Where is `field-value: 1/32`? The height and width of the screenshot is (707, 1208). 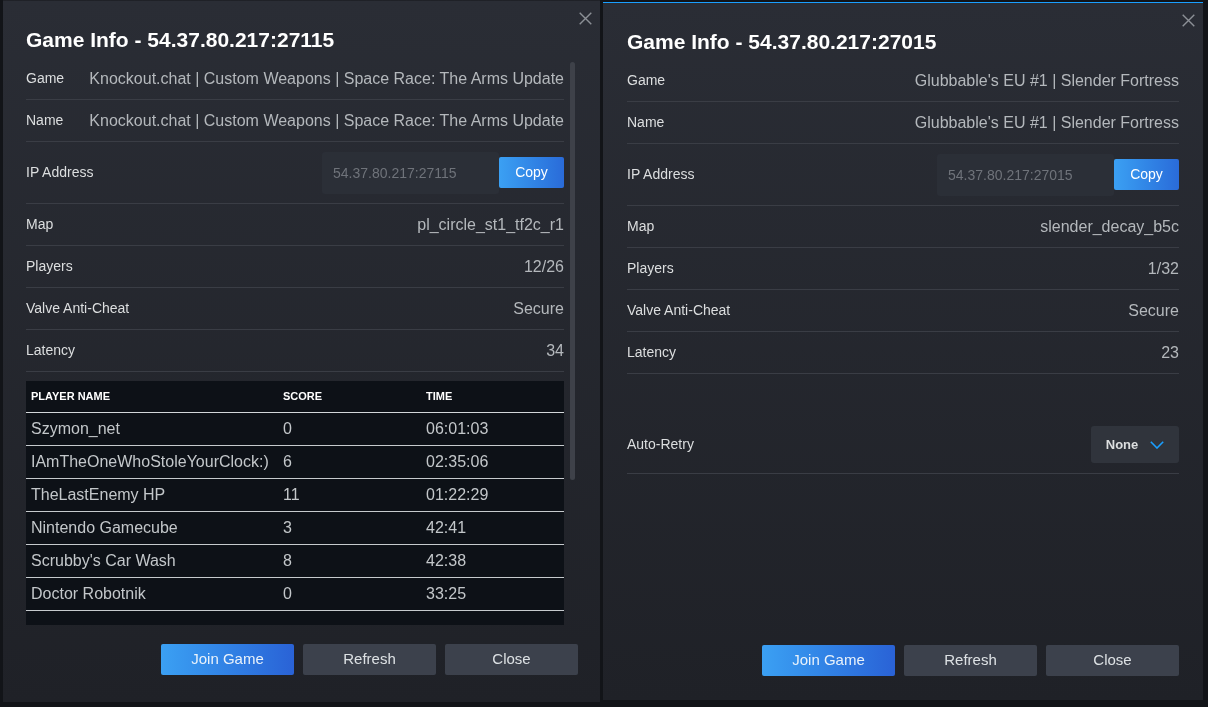
field-value: 1/32 is located at coordinates (1163, 268).